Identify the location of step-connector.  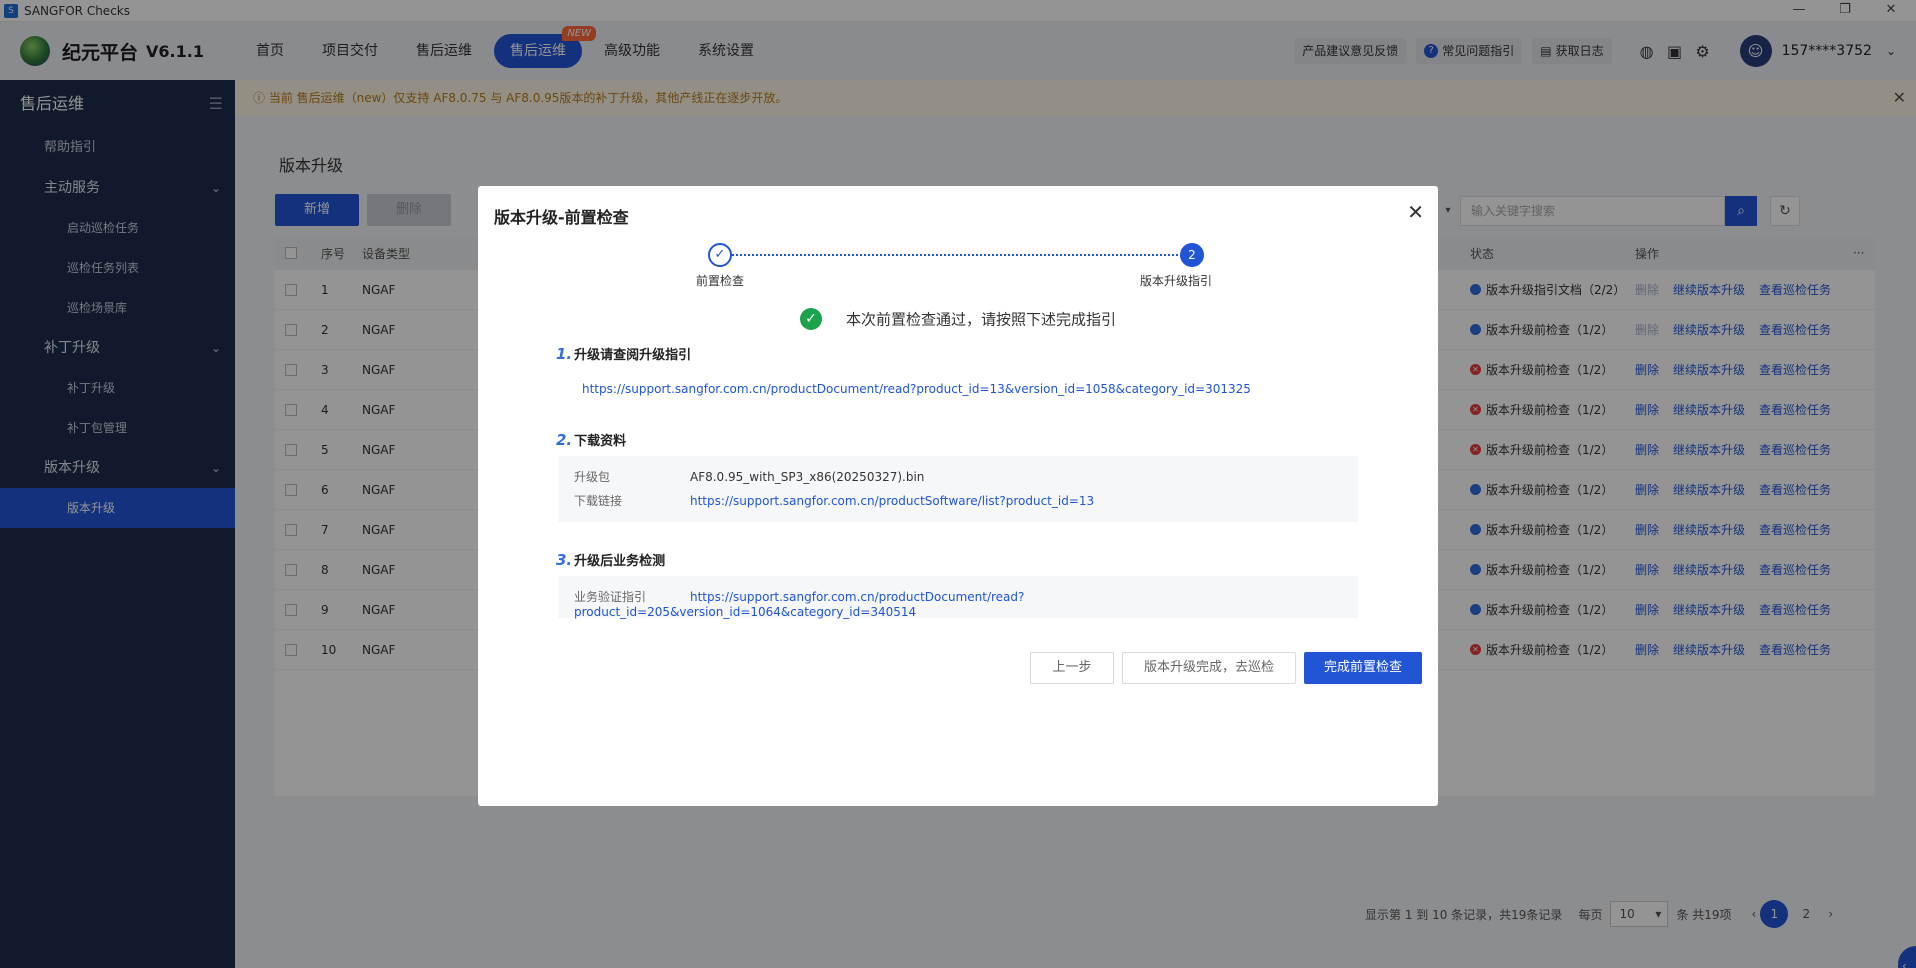
(955, 255).